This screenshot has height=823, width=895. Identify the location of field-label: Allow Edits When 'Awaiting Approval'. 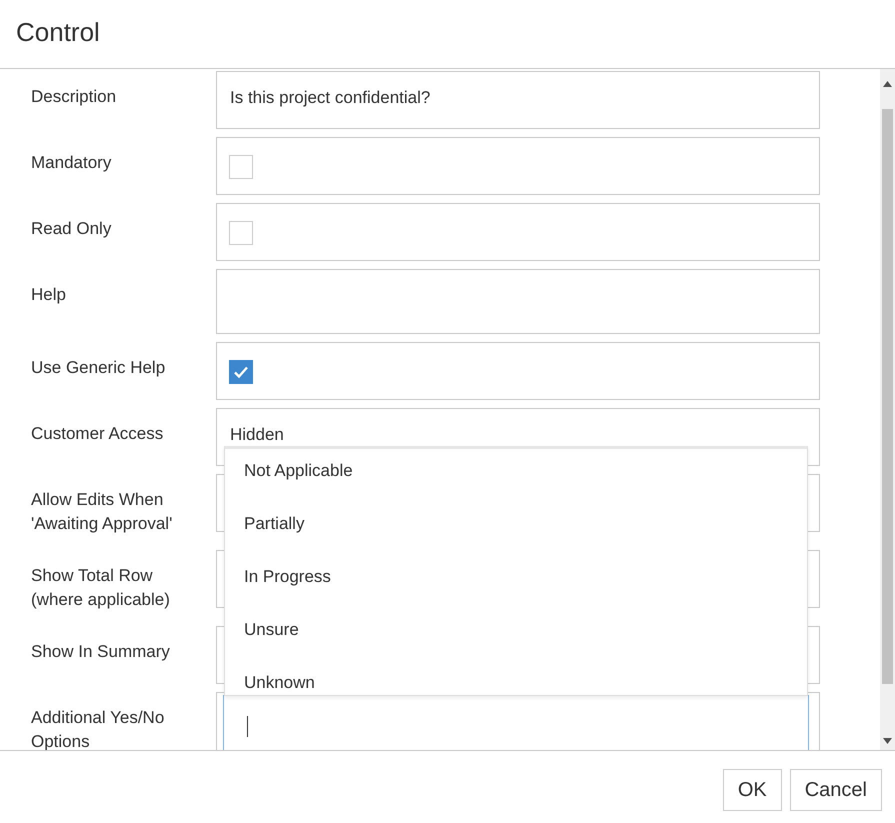
(102, 512).